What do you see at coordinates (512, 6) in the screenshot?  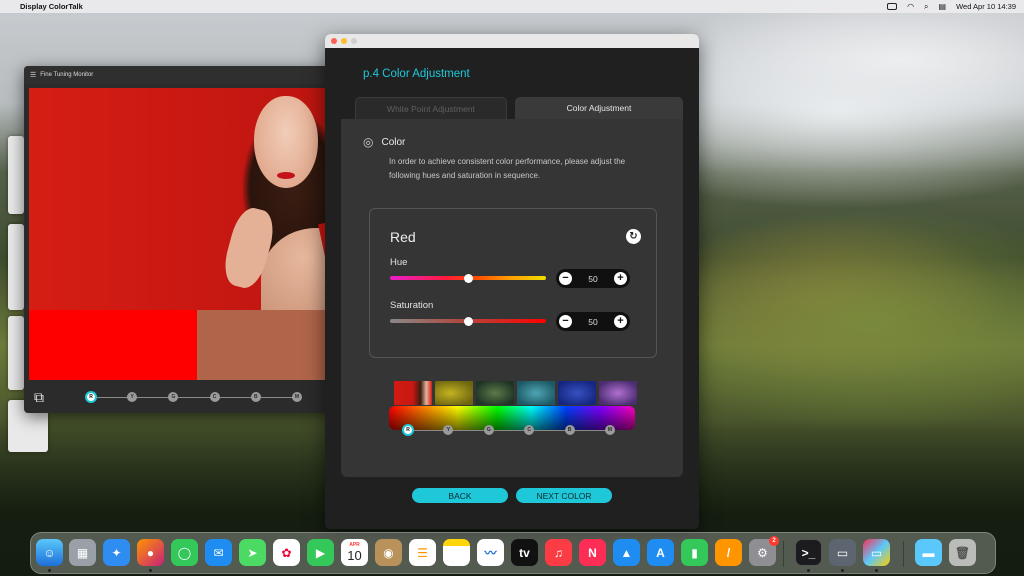 I see `menu-bar: Display ColorTalk ◠ ⌕ ▤ Wed Apr 10 14:39` at bounding box center [512, 6].